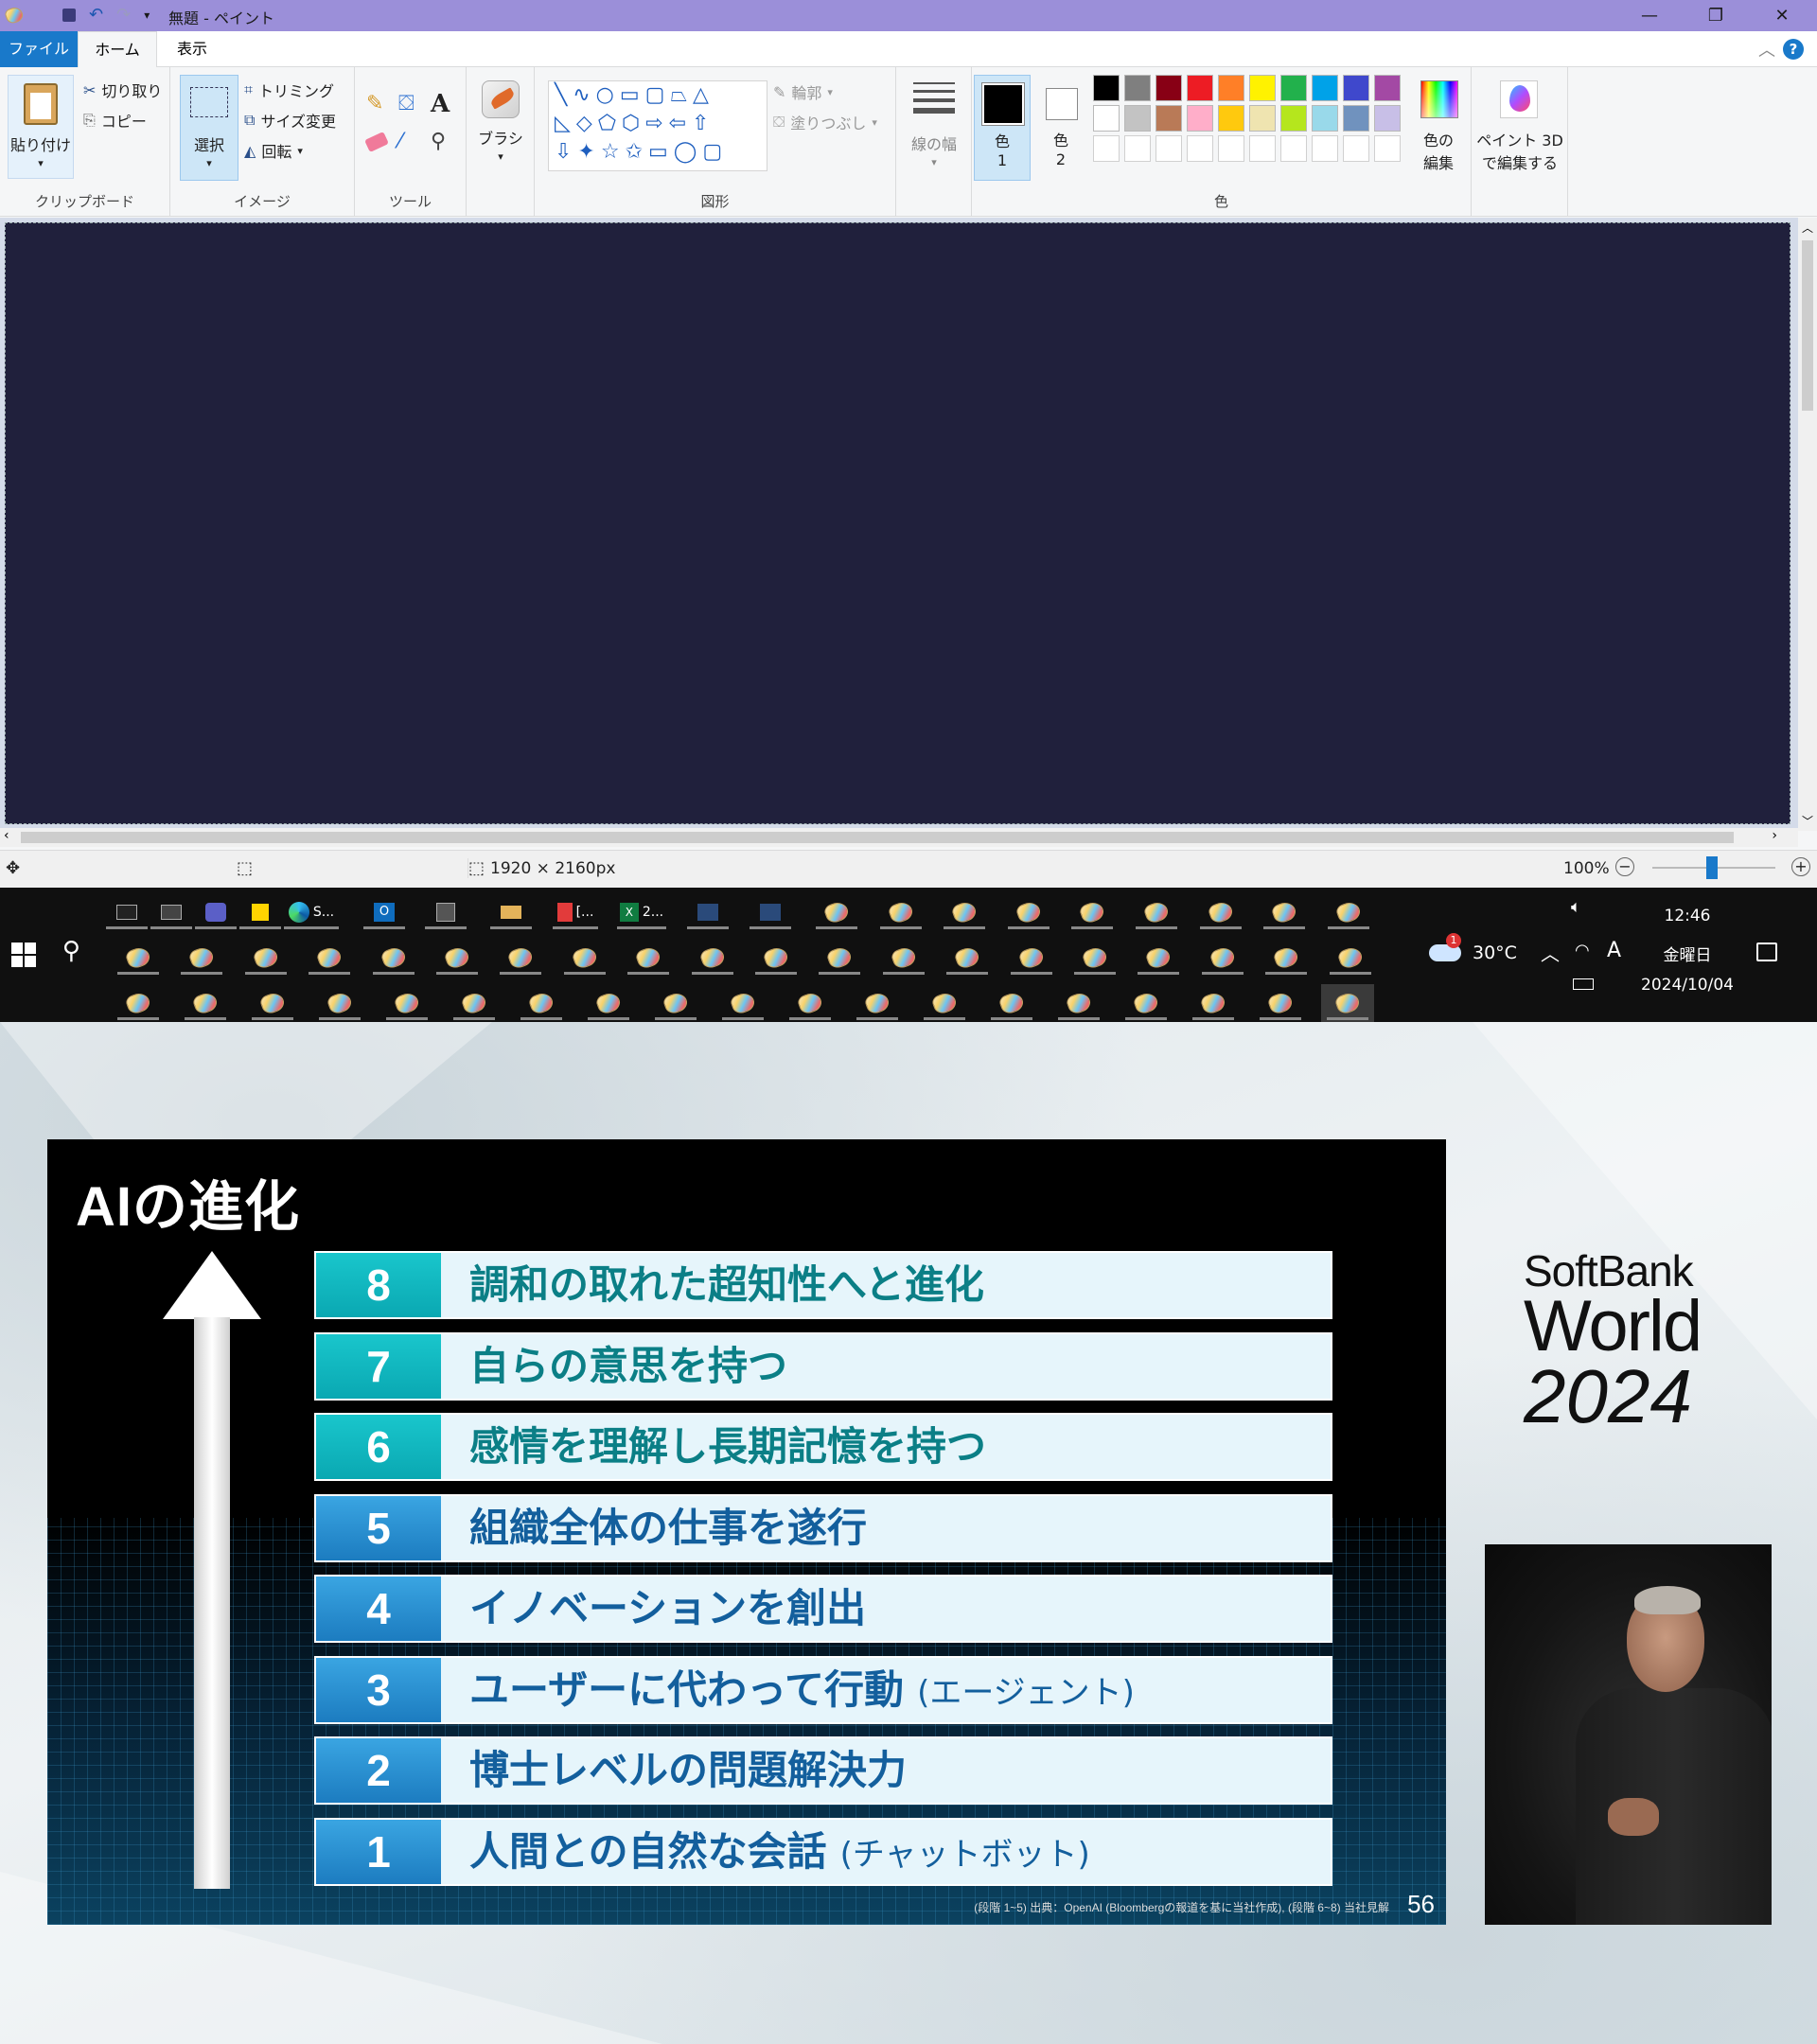 Image resolution: width=1817 pixels, height=2044 pixels. I want to click on crop-button: ⌗ トリミング, so click(289, 90).